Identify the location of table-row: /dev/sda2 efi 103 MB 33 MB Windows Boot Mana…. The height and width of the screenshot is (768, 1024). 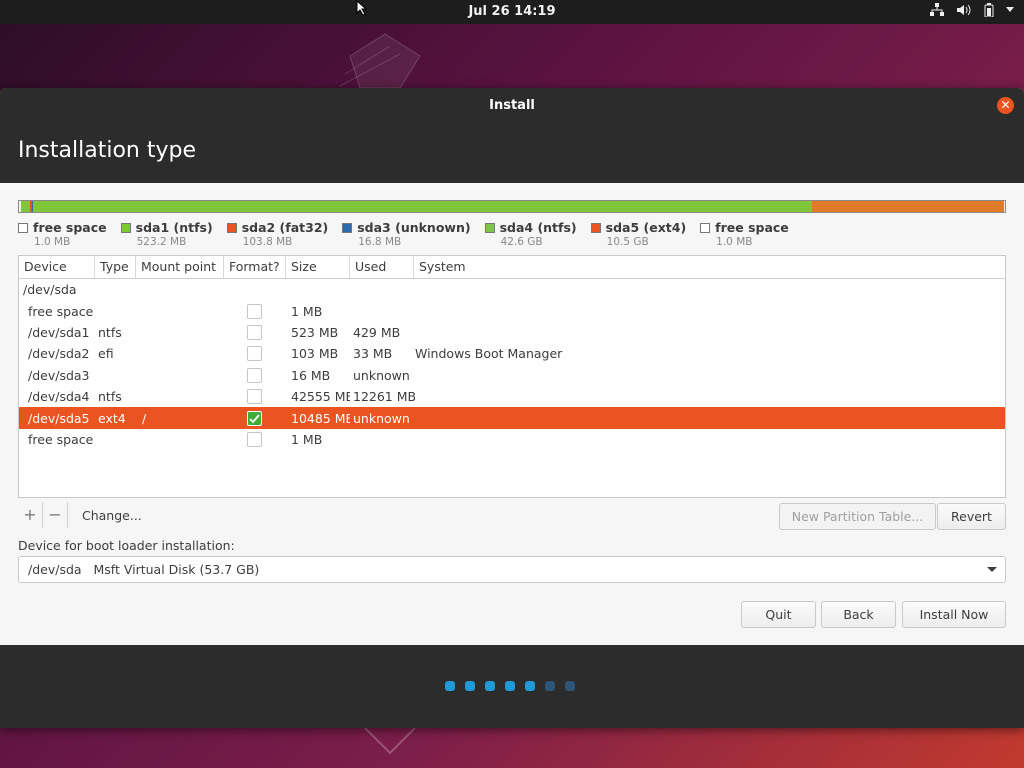
(512, 353).